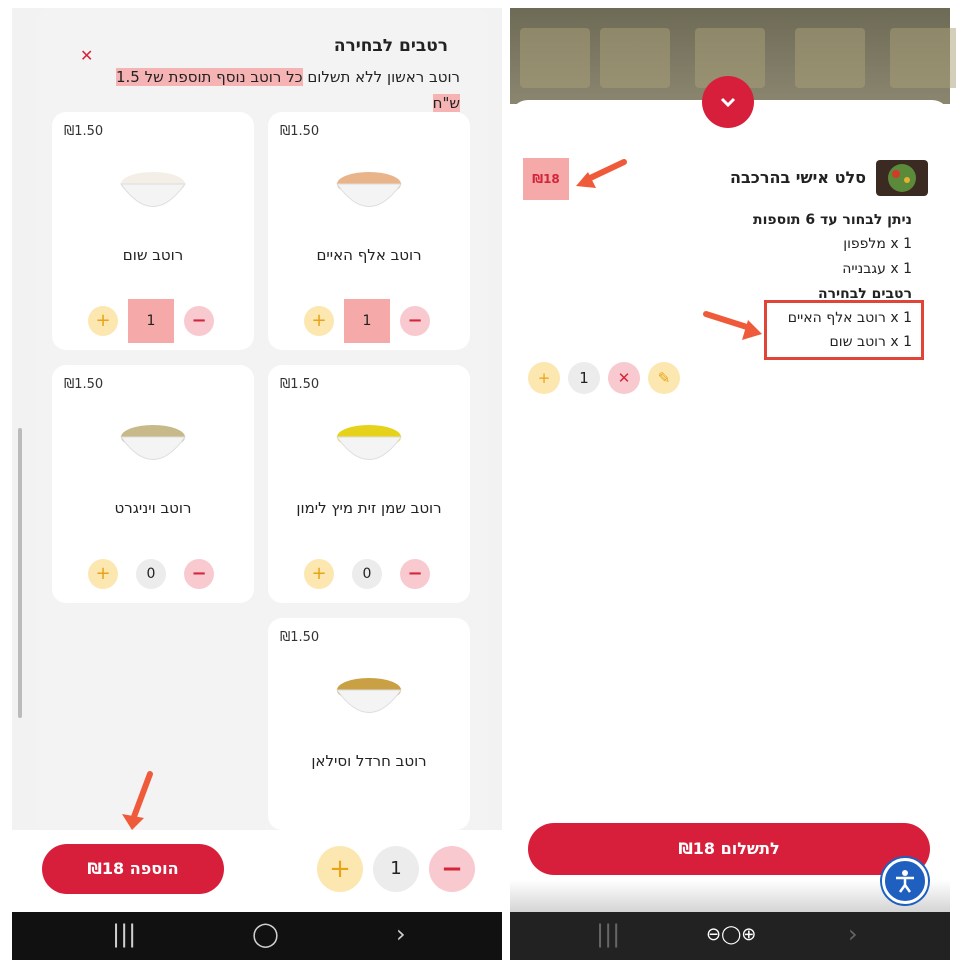 This screenshot has width=956, height=960. I want to click on sauce-name: רוטב חרדל וסילאן, so click(369, 761).